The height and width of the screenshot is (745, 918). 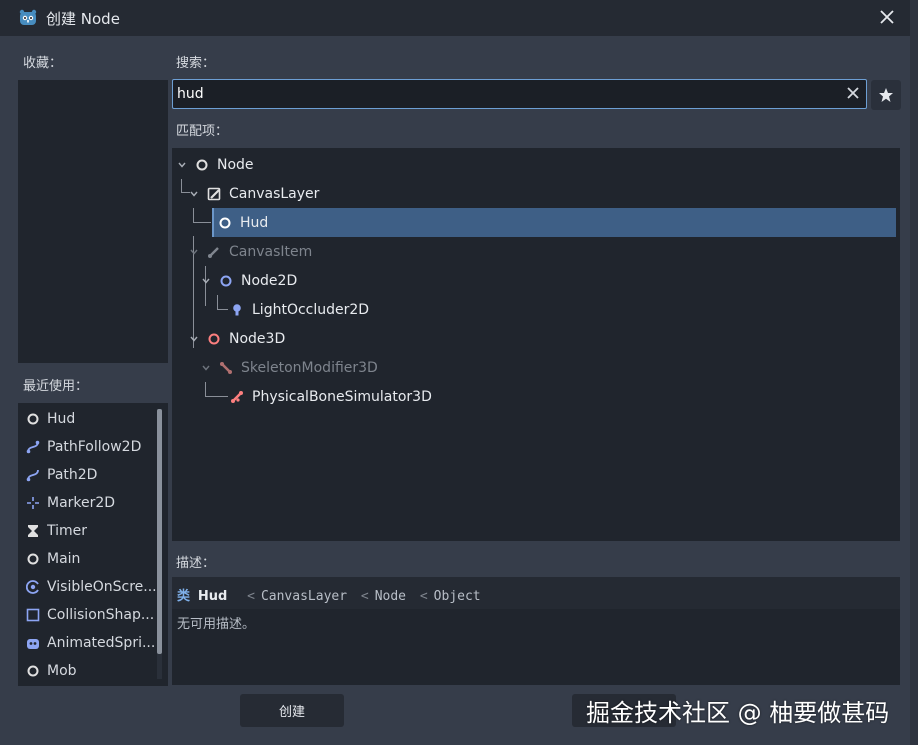 I want to click on class-keyword: 类, so click(x=184, y=596).